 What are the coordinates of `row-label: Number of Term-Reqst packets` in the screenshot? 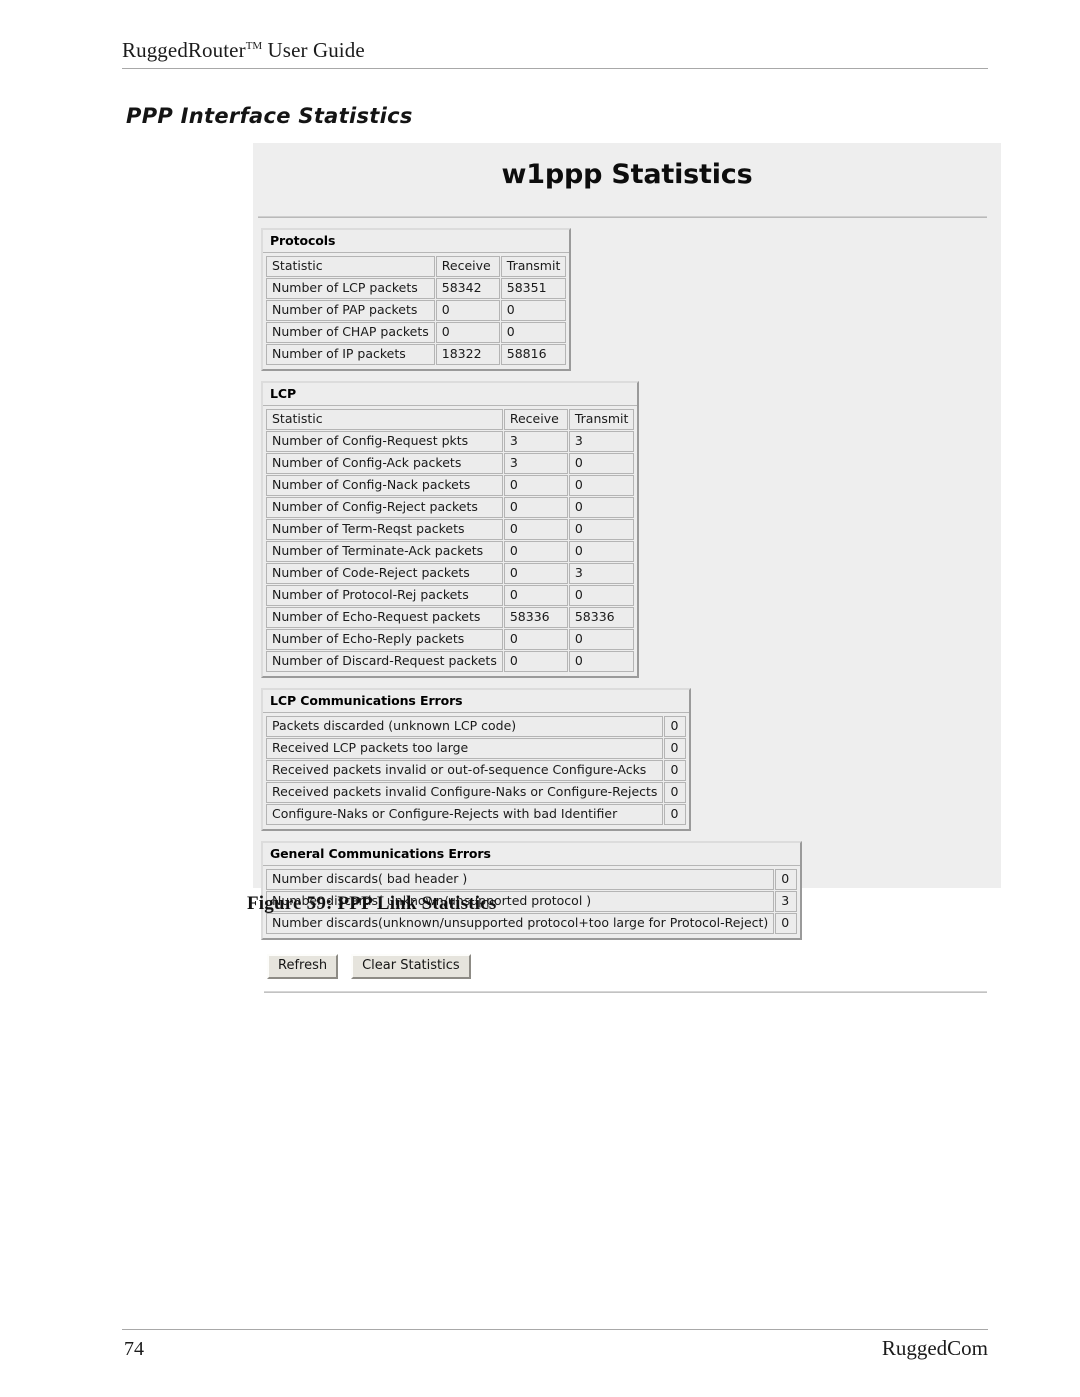 It's located at (384, 529).